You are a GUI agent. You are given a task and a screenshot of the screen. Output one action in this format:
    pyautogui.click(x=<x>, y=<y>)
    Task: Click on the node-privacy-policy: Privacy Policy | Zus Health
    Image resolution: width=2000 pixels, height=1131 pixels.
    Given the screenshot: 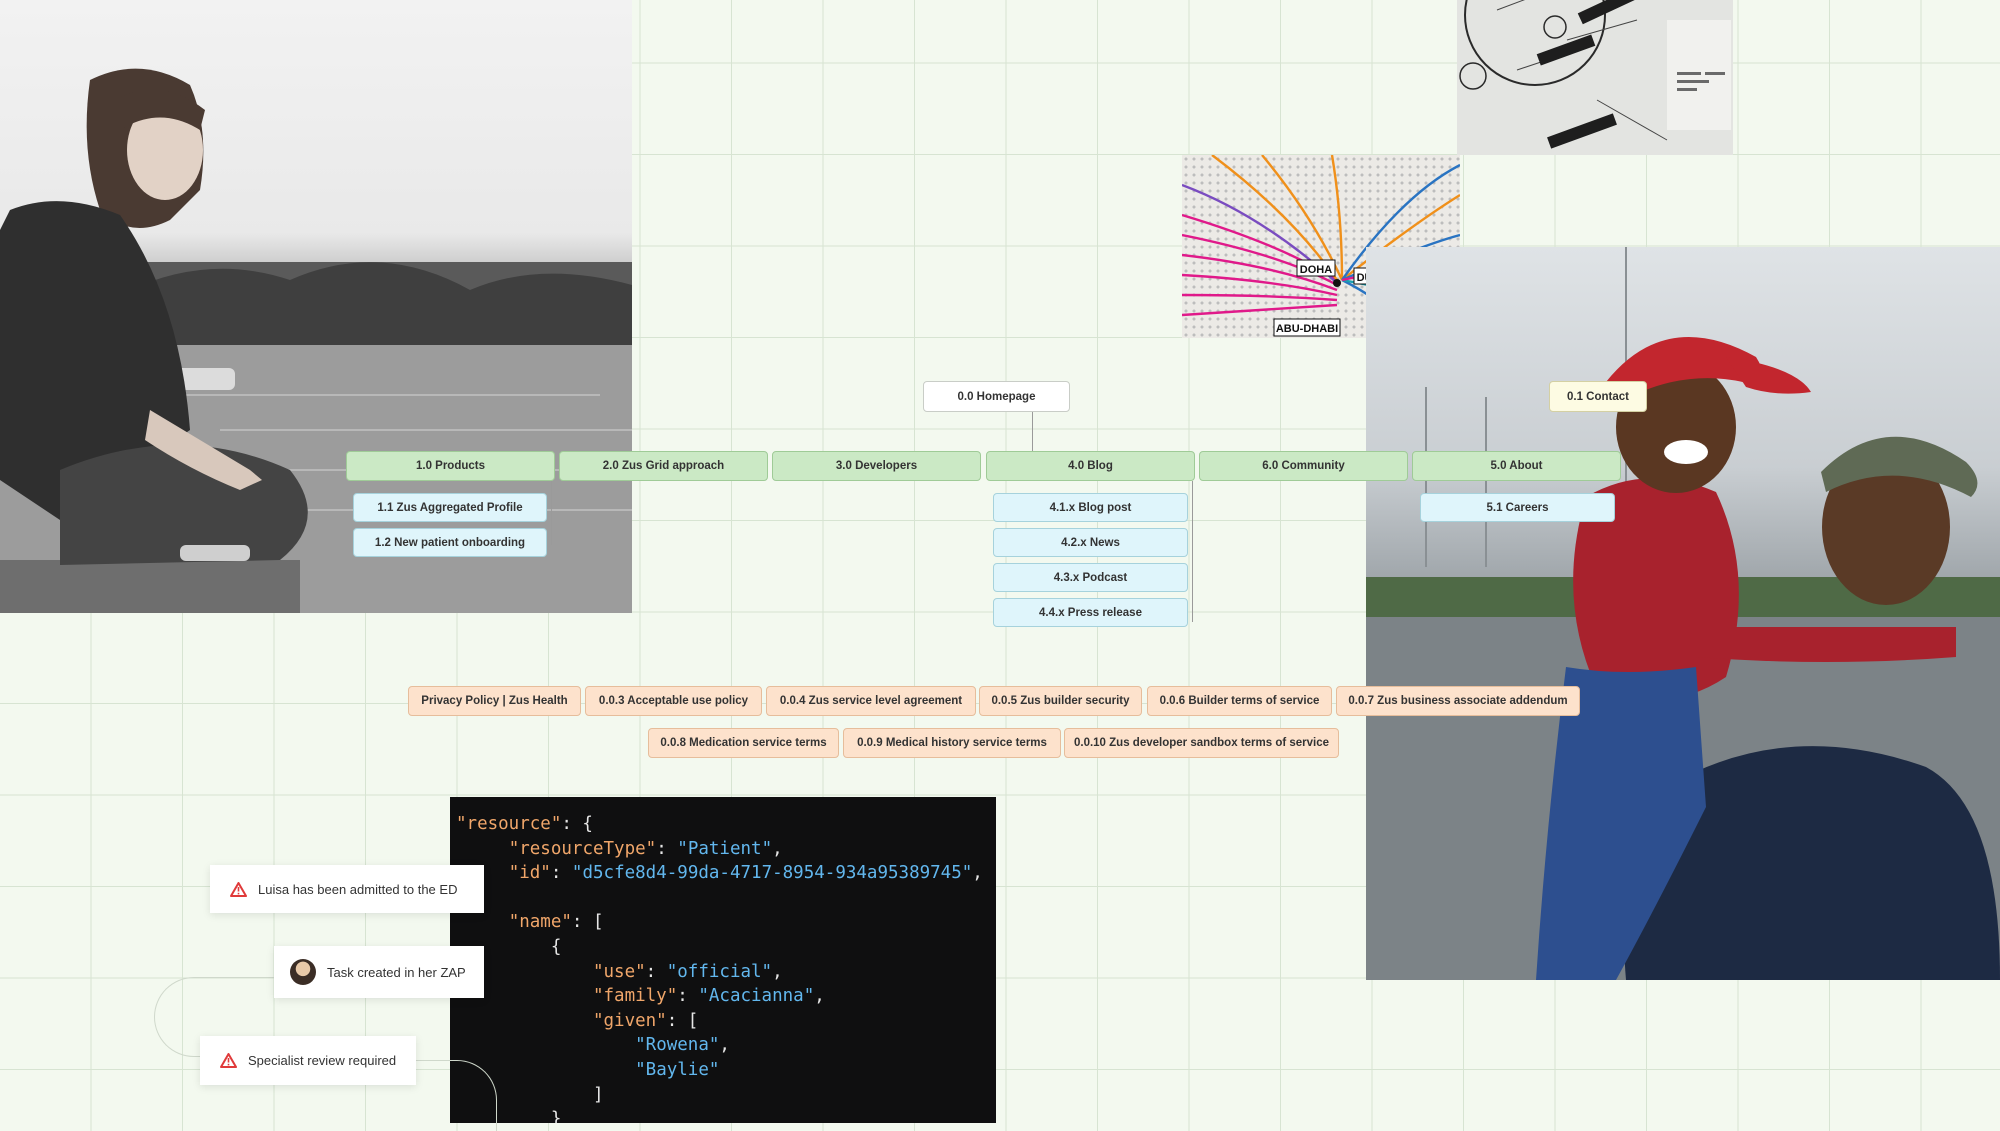 What is the action you would take?
    pyautogui.click(x=494, y=701)
    